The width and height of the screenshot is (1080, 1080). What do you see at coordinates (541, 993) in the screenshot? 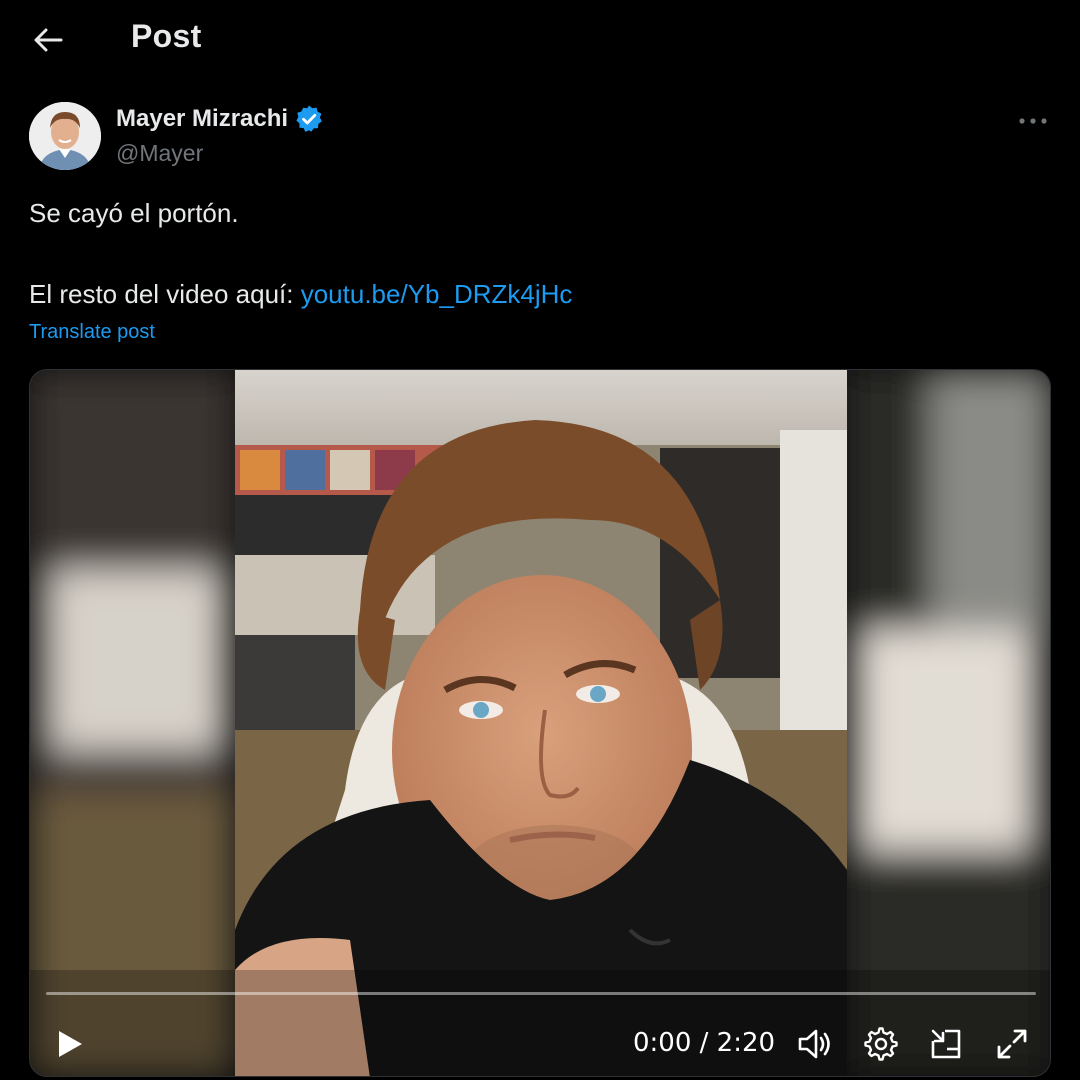
I see `video-progress-bar` at bounding box center [541, 993].